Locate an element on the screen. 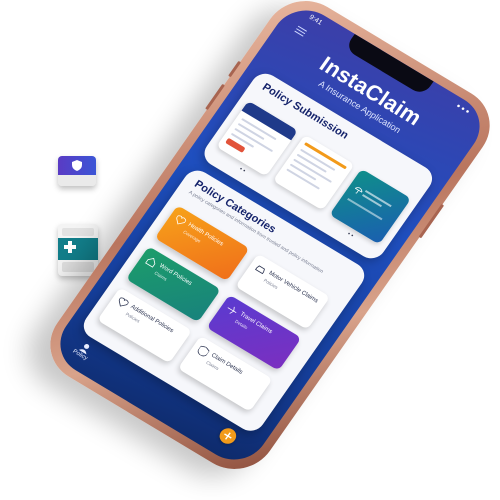  pager-dots: • • is located at coordinates (242, 170).